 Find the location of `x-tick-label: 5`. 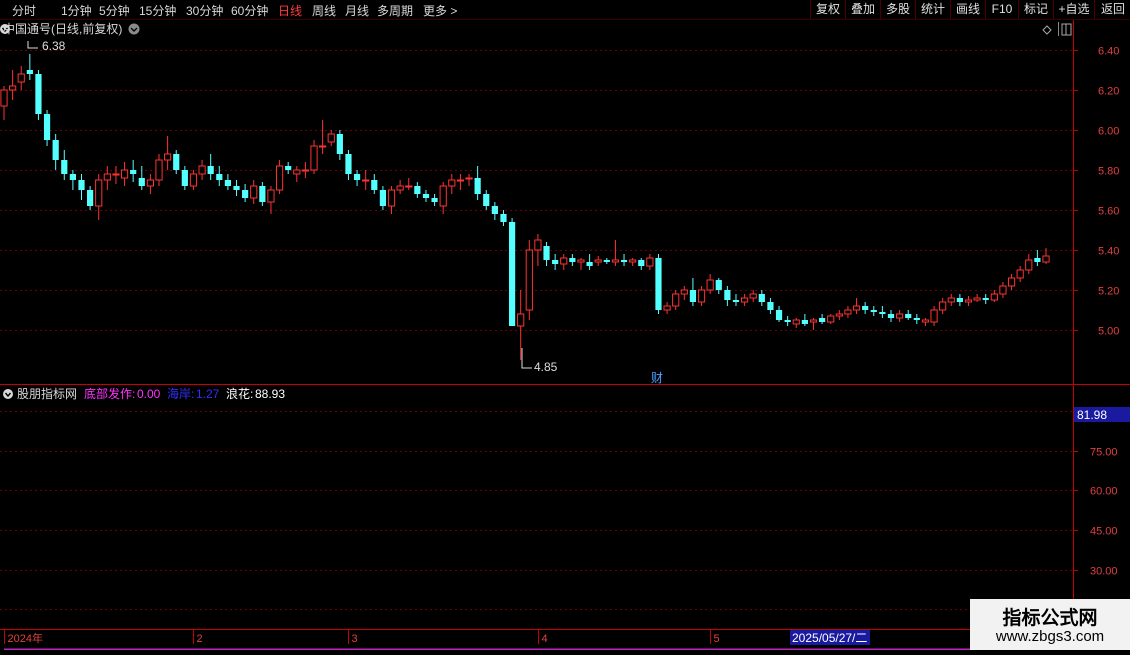

x-tick-label: 5 is located at coordinates (717, 639).